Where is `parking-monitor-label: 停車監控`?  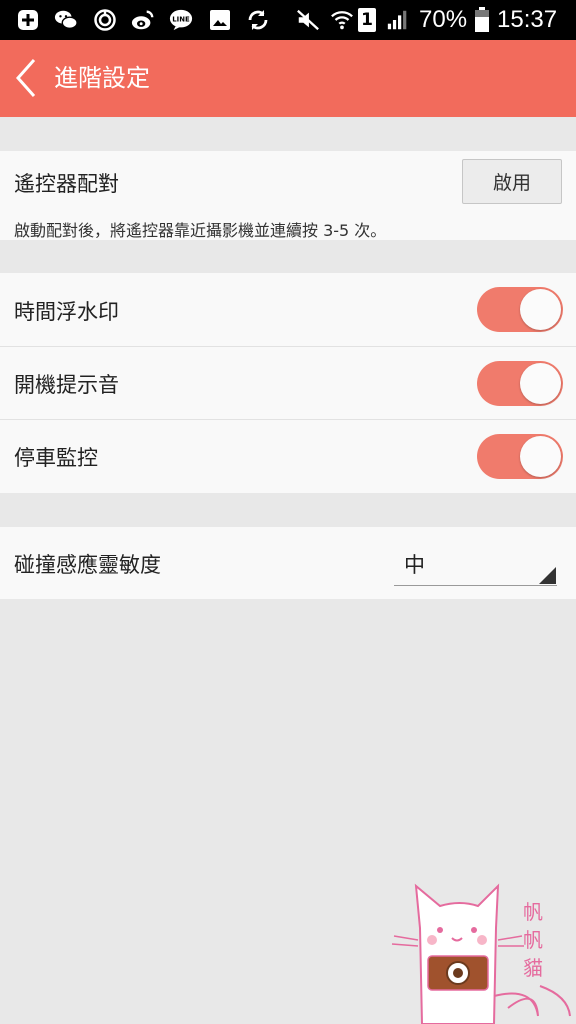 parking-monitor-label: 停車監控 is located at coordinates (56, 458).